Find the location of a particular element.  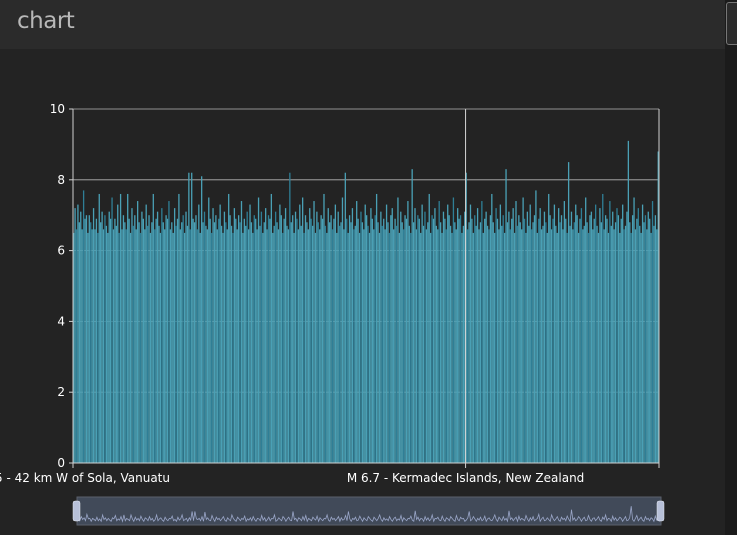

slider-window is located at coordinates (369, 511).